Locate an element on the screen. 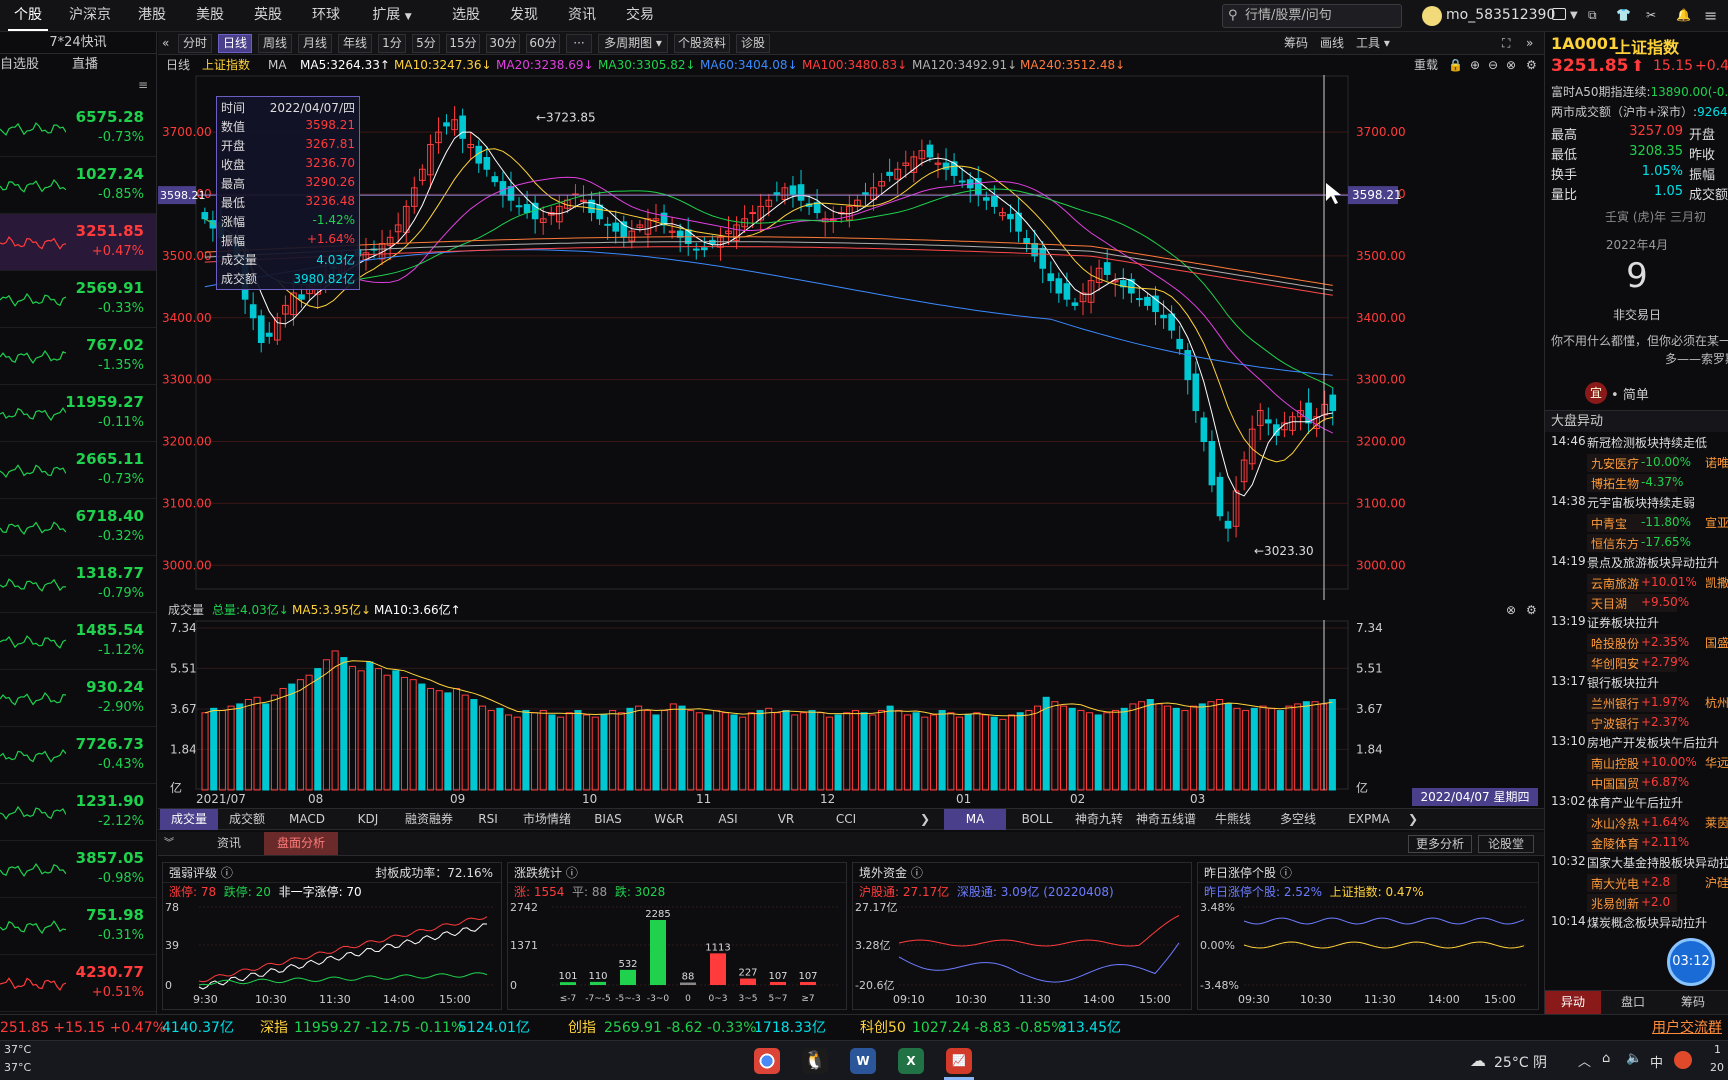  chrome-icon is located at coordinates (767, 1061).